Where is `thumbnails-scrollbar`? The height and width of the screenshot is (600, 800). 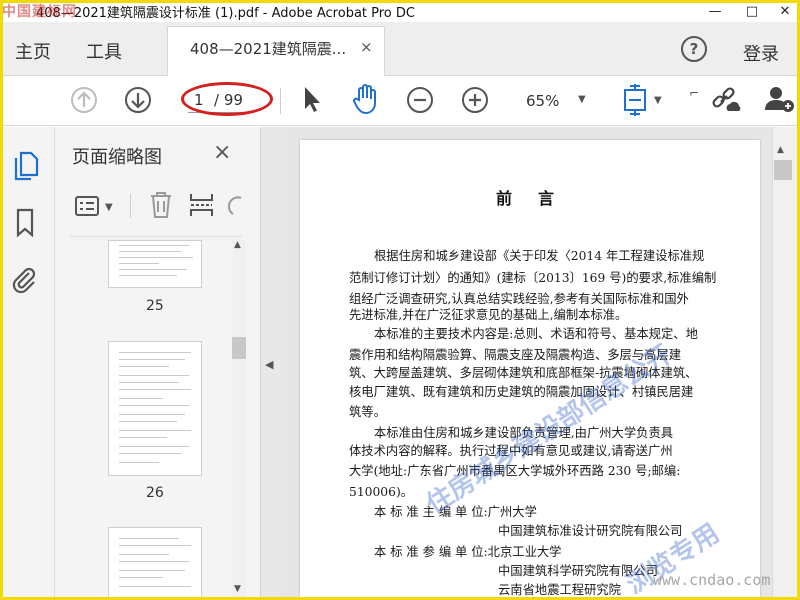
thumbnails-scrollbar is located at coordinates (239, 420).